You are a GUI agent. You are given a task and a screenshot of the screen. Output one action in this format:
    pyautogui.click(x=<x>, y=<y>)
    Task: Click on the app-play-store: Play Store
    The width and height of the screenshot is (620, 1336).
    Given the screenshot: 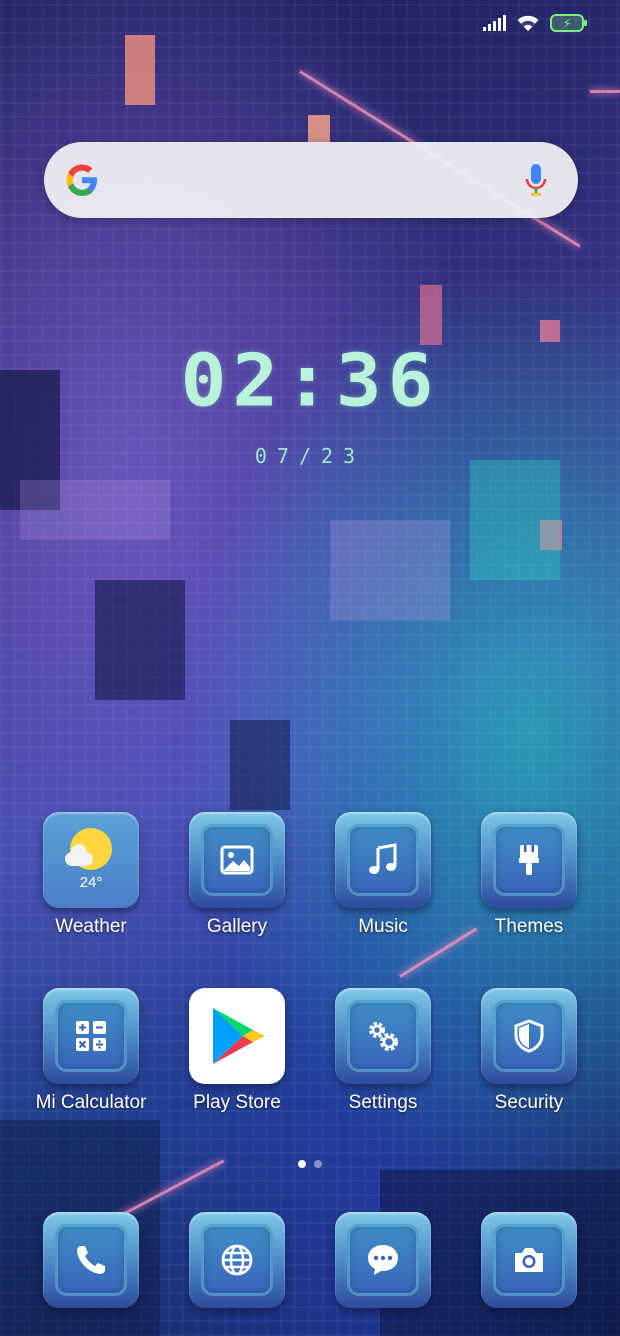 What is the action you would take?
    pyautogui.click(x=237, y=1051)
    